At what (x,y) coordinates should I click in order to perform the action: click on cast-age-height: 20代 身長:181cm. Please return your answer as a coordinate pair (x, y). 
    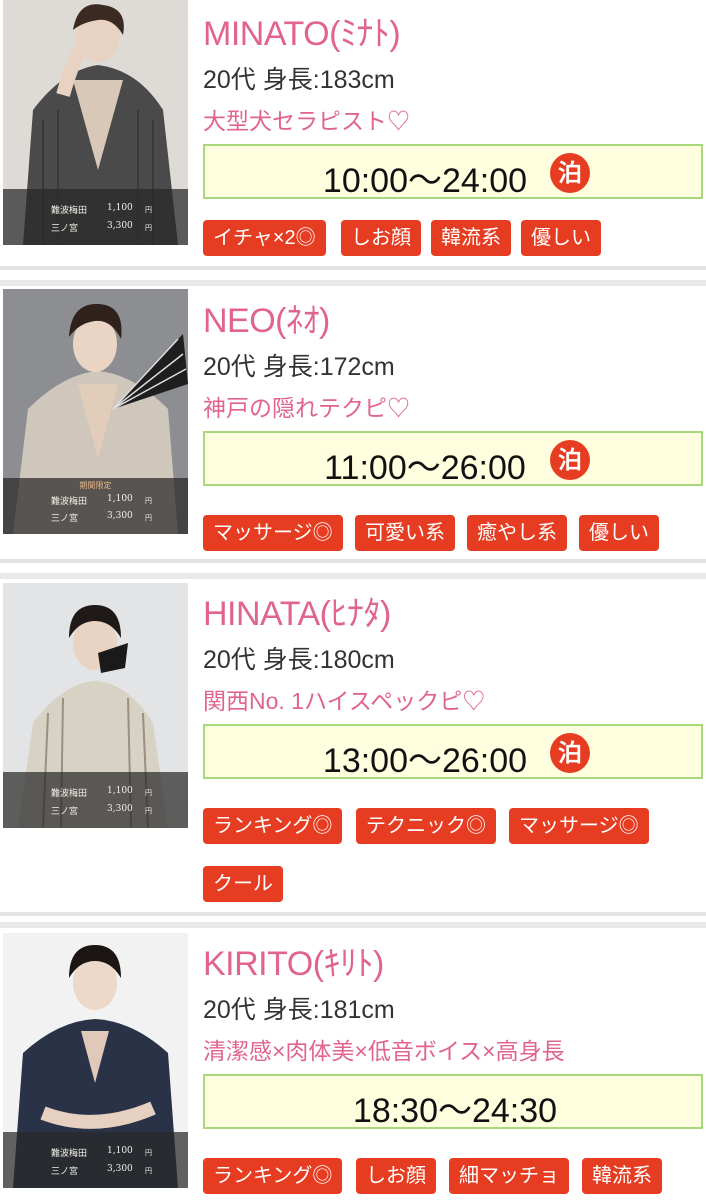
    Looking at the image, I should click on (299, 1010).